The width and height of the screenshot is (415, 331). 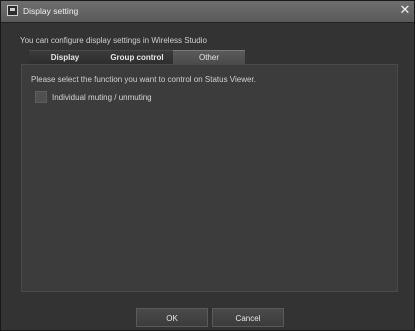 What do you see at coordinates (172, 317) in the screenshot?
I see `ok-button: OK` at bounding box center [172, 317].